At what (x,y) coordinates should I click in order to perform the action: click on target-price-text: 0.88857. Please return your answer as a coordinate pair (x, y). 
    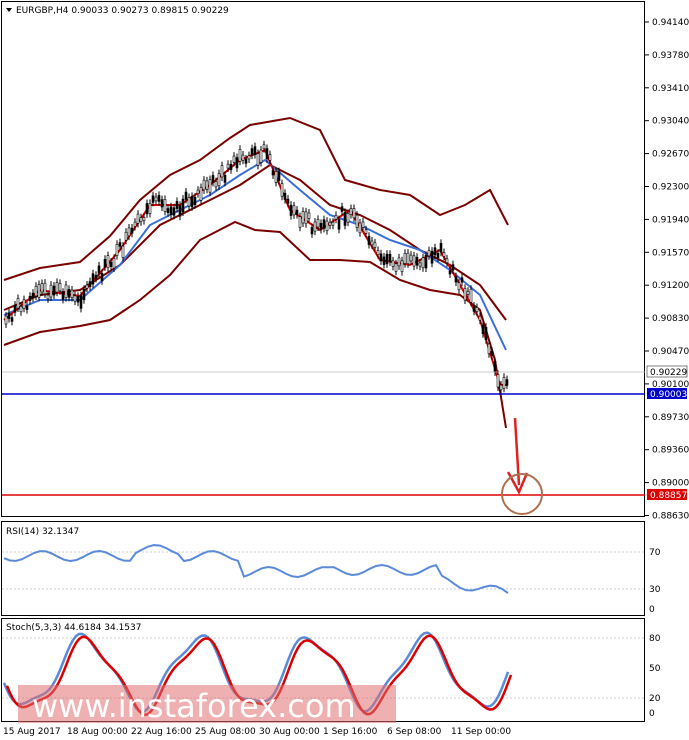
    Looking at the image, I should click on (668, 496).